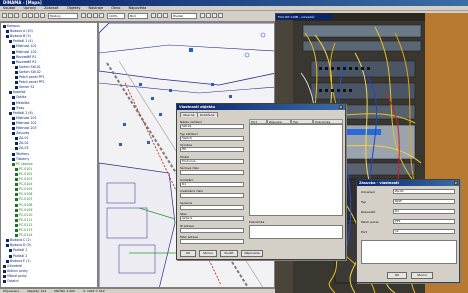  I want to click on help-icon, so click(220, 15).